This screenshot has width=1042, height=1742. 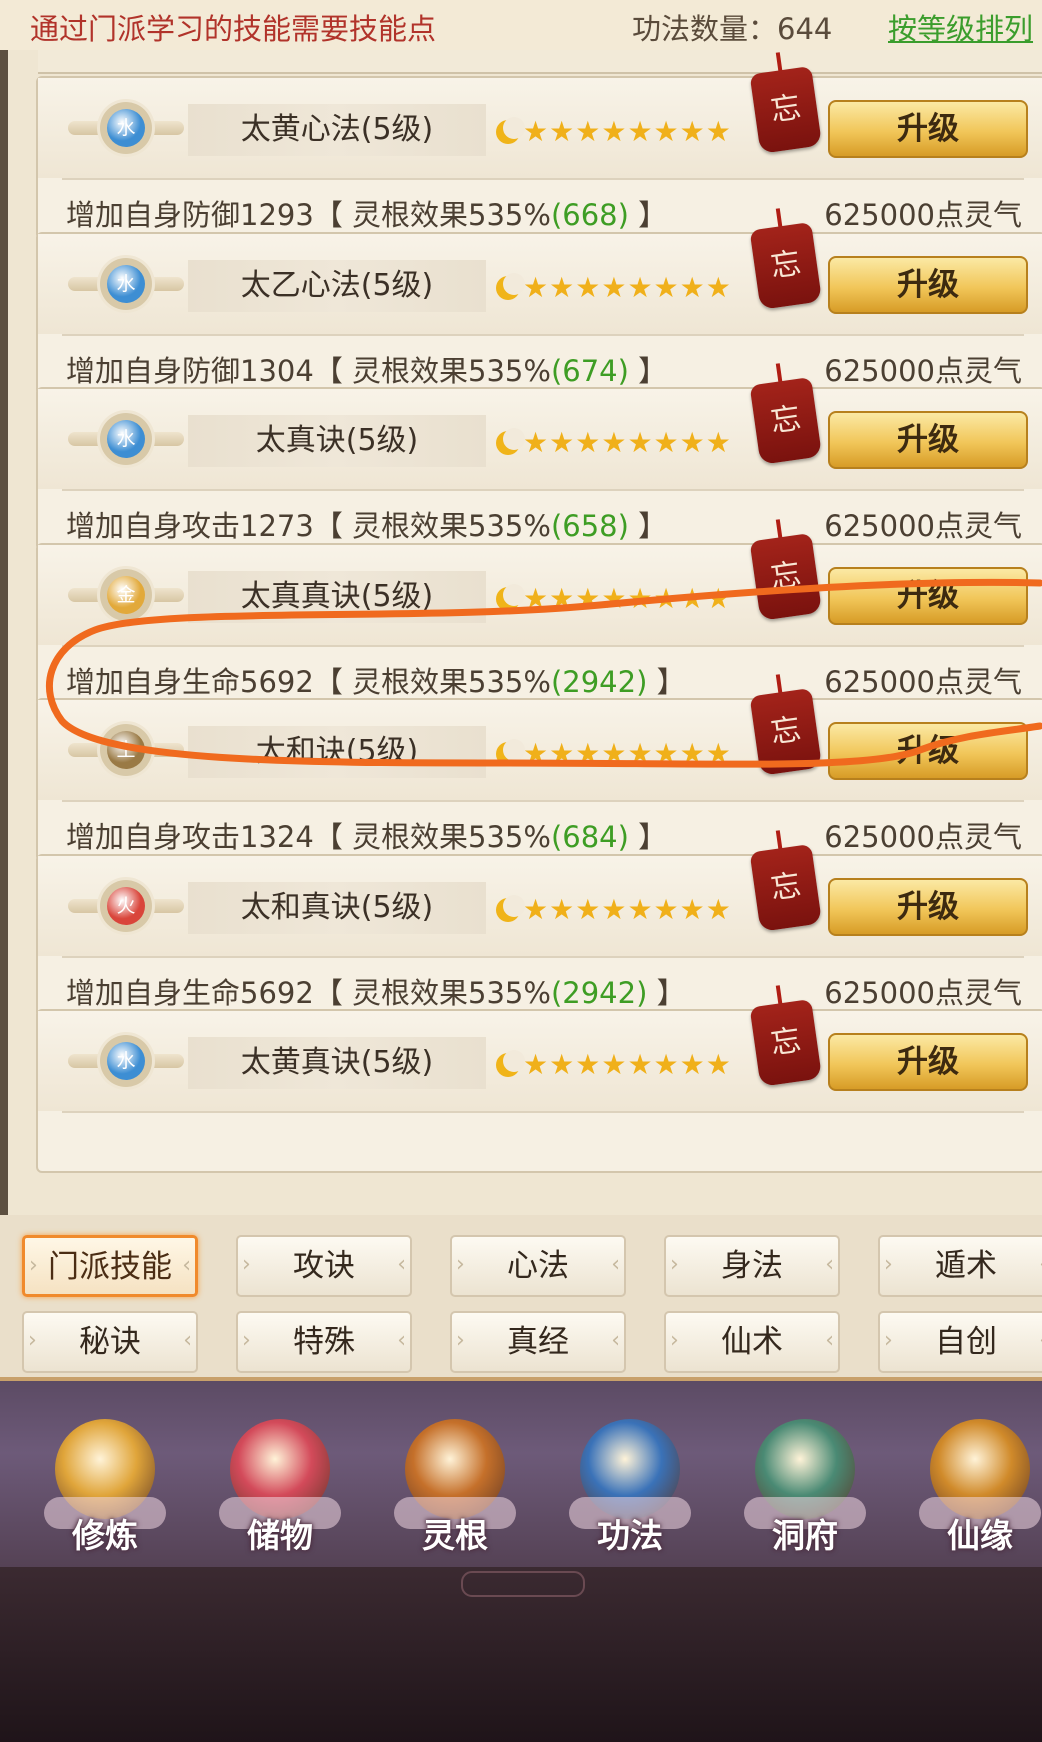 What do you see at coordinates (105, 1535) in the screenshot?
I see `nav-label: 修炼` at bounding box center [105, 1535].